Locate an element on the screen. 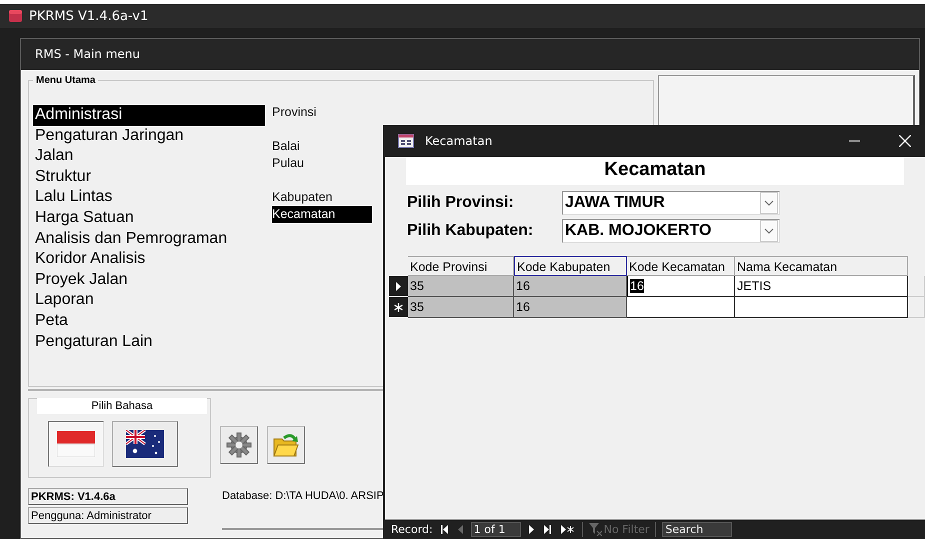 This screenshot has height=539, width=925. submenu-item: Kabupaten is located at coordinates (322, 197).